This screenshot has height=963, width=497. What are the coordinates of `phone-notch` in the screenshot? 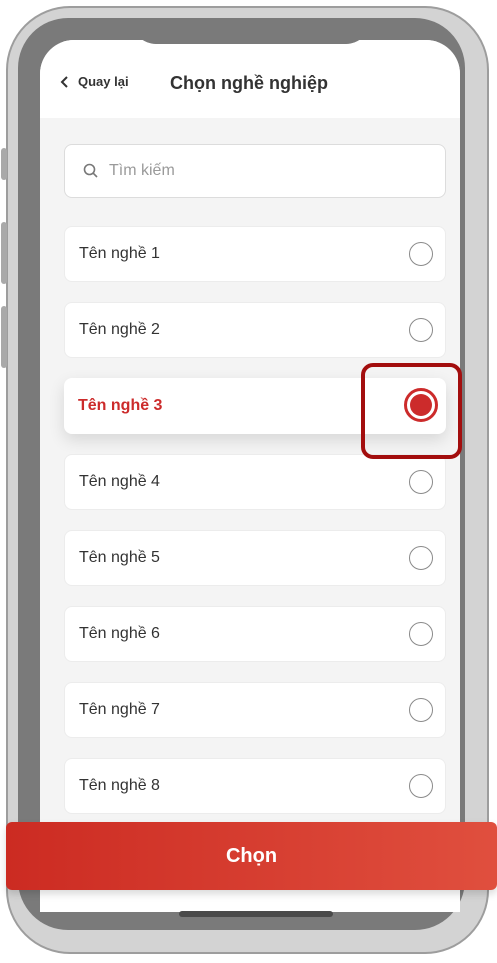 It's located at (251, 42).